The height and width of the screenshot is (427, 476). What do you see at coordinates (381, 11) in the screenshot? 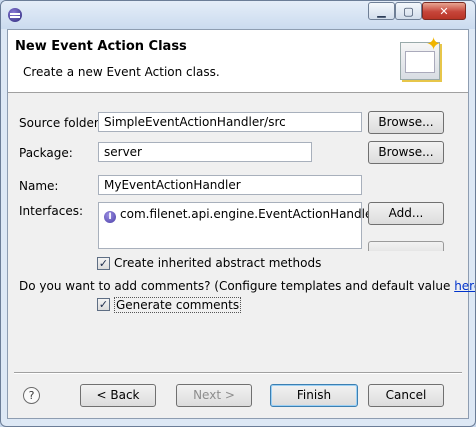
I see `minimize-button: ▁` at bounding box center [381, 11].